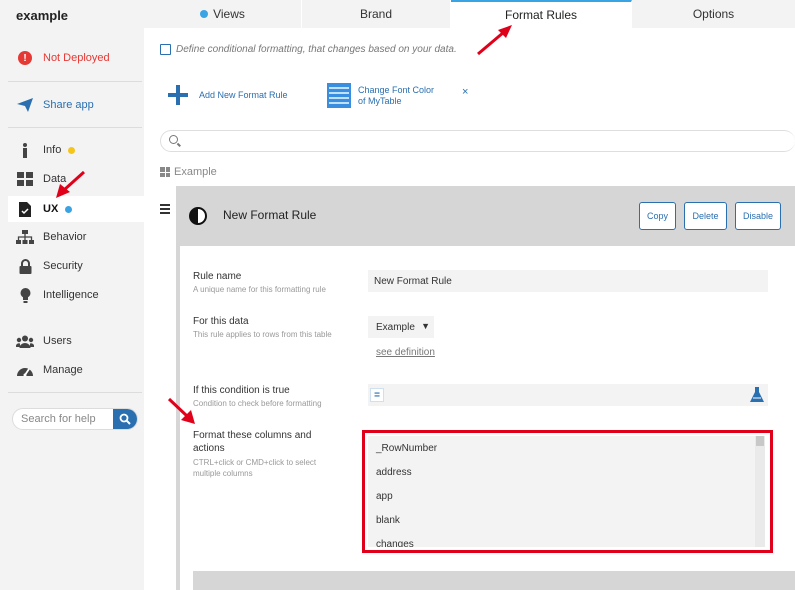 The image size is (795, 590). Describe the element at coordinates (465, 92) in the screenshot. I see `close-icon: ×` at that location.